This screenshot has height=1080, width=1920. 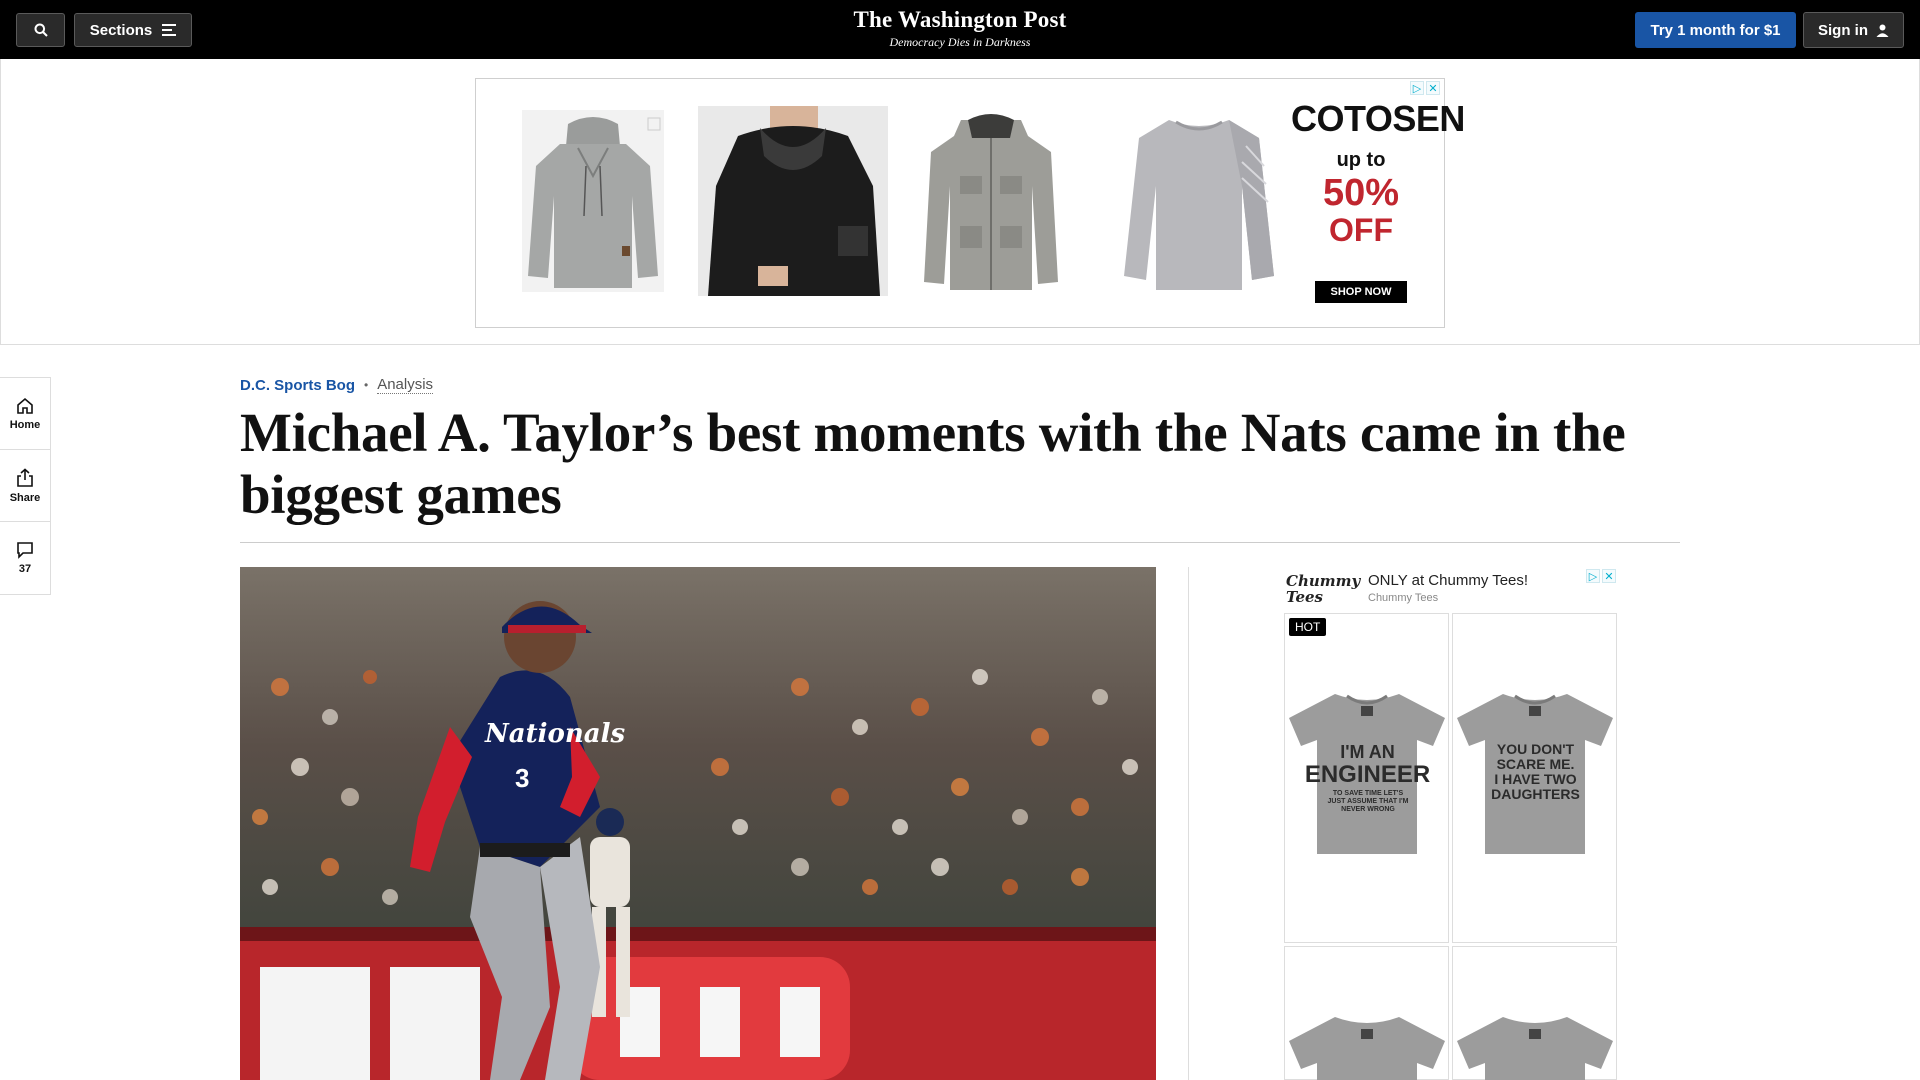 What do you see at coordinates (960, 19) in the screenshot?
I see `site-logo: The Washington Post` at bounding box center [960, 19].